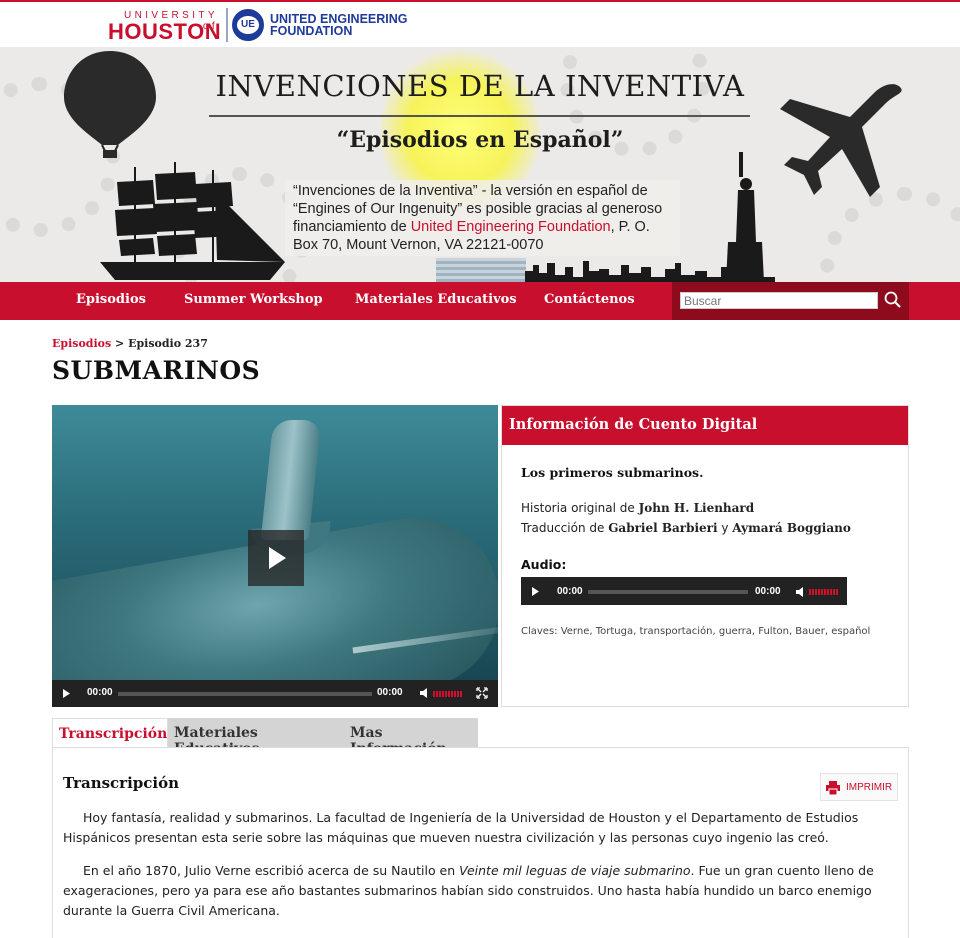 The width and height of the screenshot is (960, 938). I want to click on tab-transcripcion: Transcripción, so click(110, 733).